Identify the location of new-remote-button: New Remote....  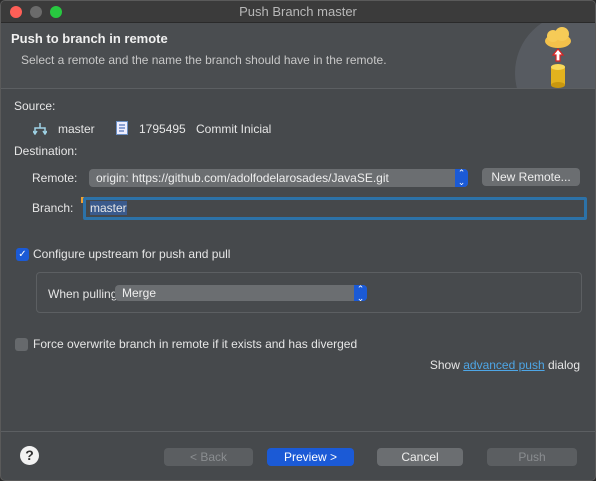
(531, 177).